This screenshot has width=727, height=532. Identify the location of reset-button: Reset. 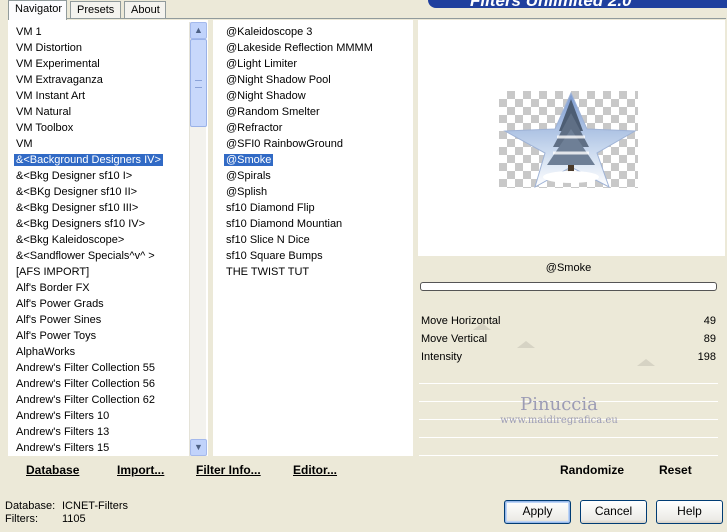
(675, 470).